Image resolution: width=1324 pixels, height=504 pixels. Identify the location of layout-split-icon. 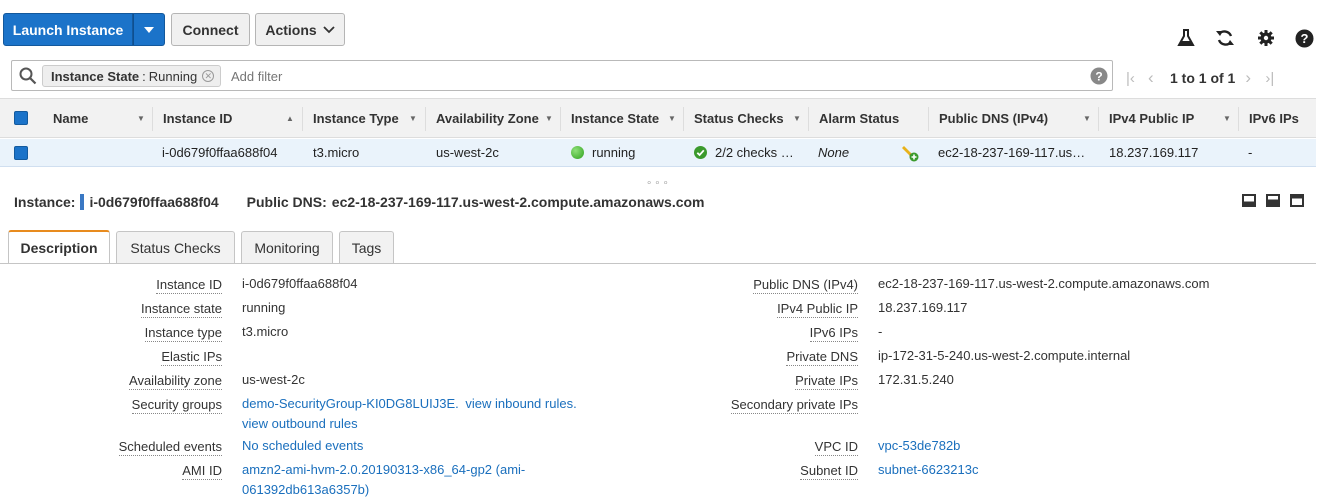
(1273, 200).